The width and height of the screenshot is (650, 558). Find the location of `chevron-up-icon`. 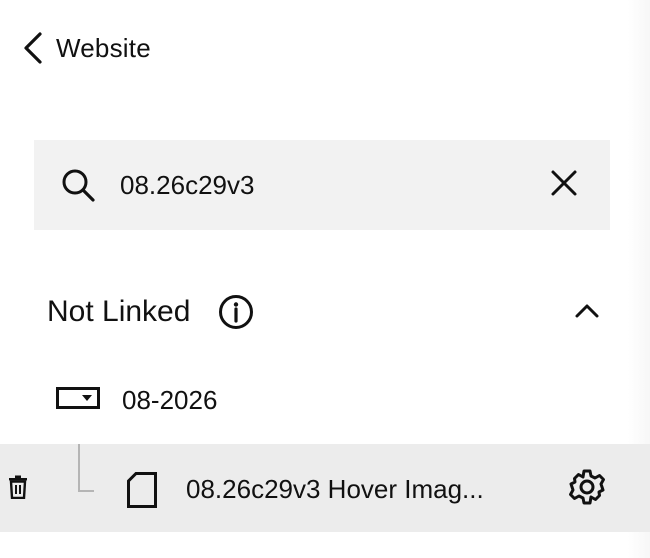

chevron-up-icon is located at coordinates (587, 312).